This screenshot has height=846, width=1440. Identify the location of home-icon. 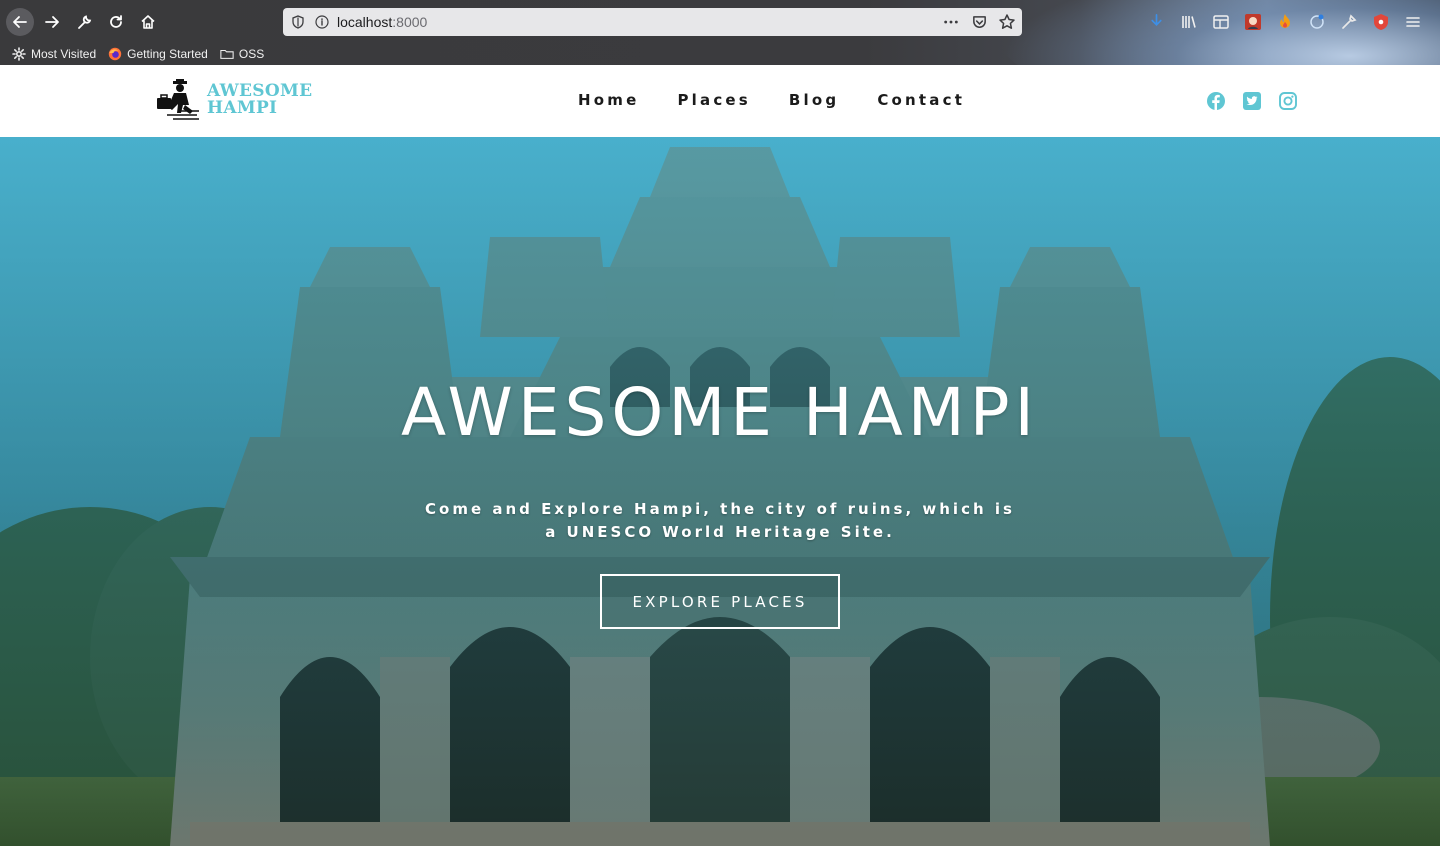
(148, 22).